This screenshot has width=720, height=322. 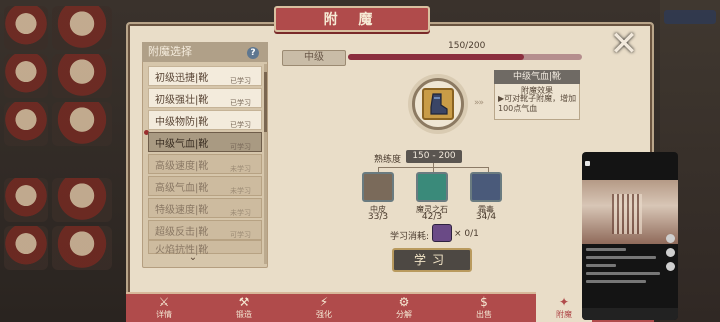 I want to click on list-item-selected: 中级气血|靴 可学习, so click(x=205, y=142).